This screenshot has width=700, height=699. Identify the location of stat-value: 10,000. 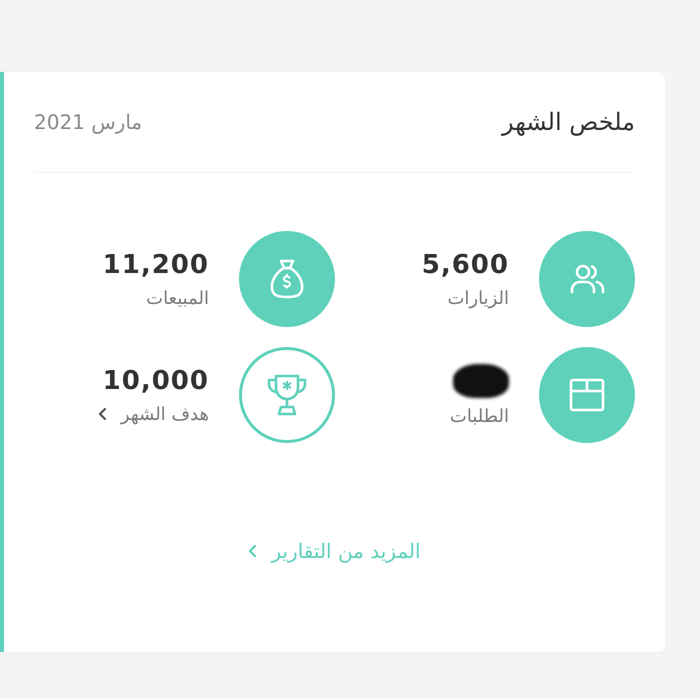
(155, 381).